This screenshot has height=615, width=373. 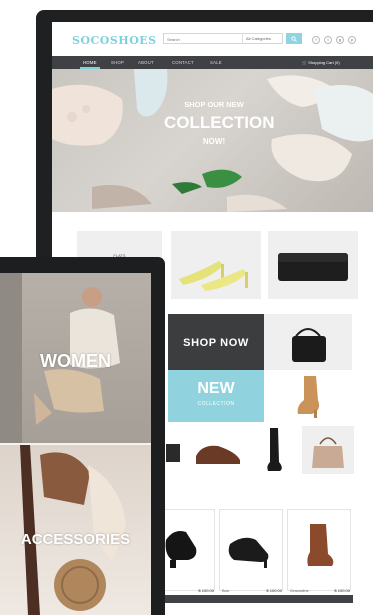 I want to click on product-tile-clutch, so click(x=313, y=265).